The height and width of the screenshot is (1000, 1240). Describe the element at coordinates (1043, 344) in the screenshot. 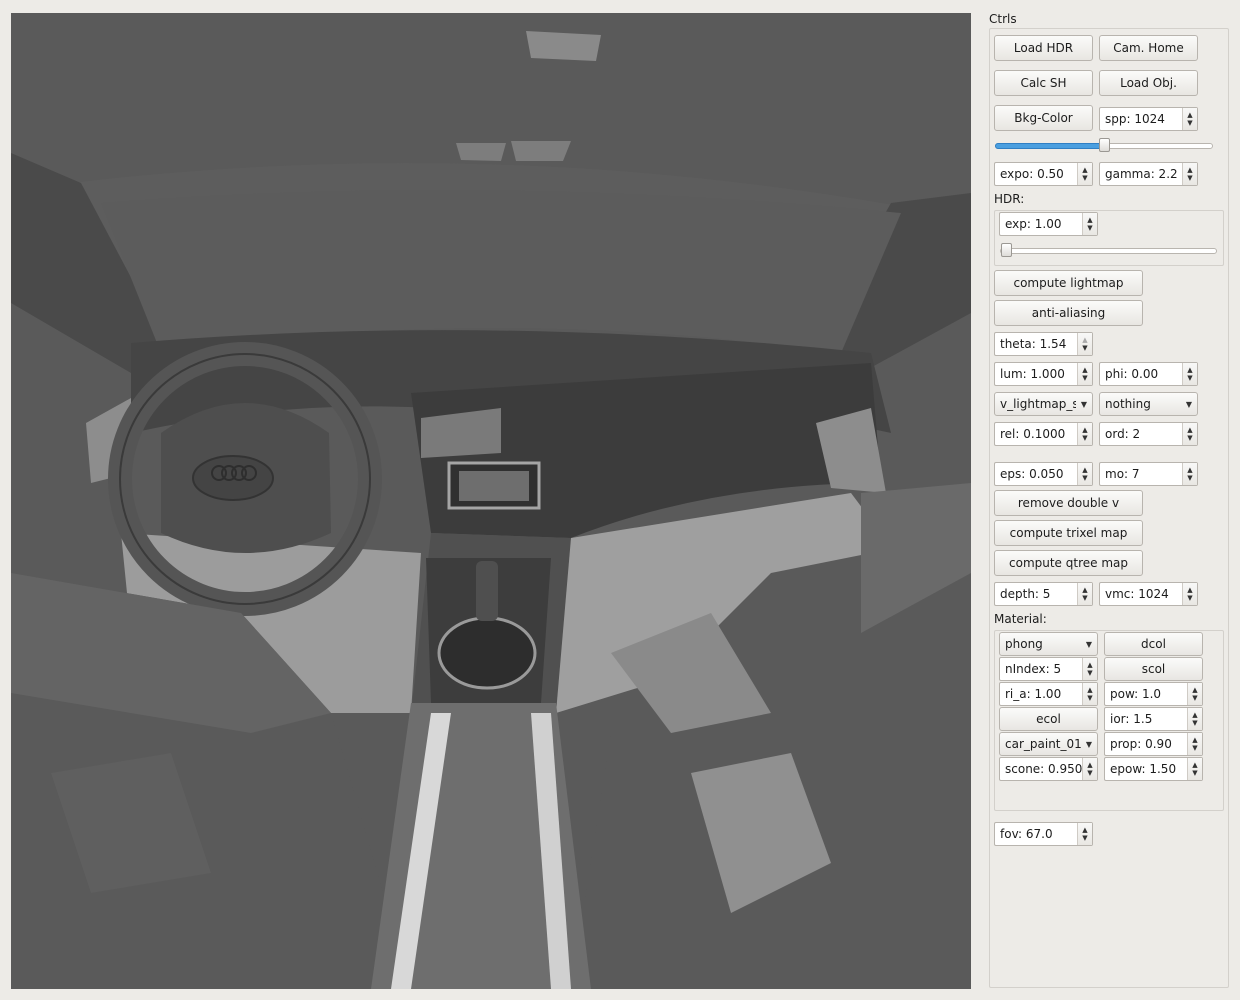

I see `theta-spinbox: theta: 1.54 ▲ ▼` at that location.